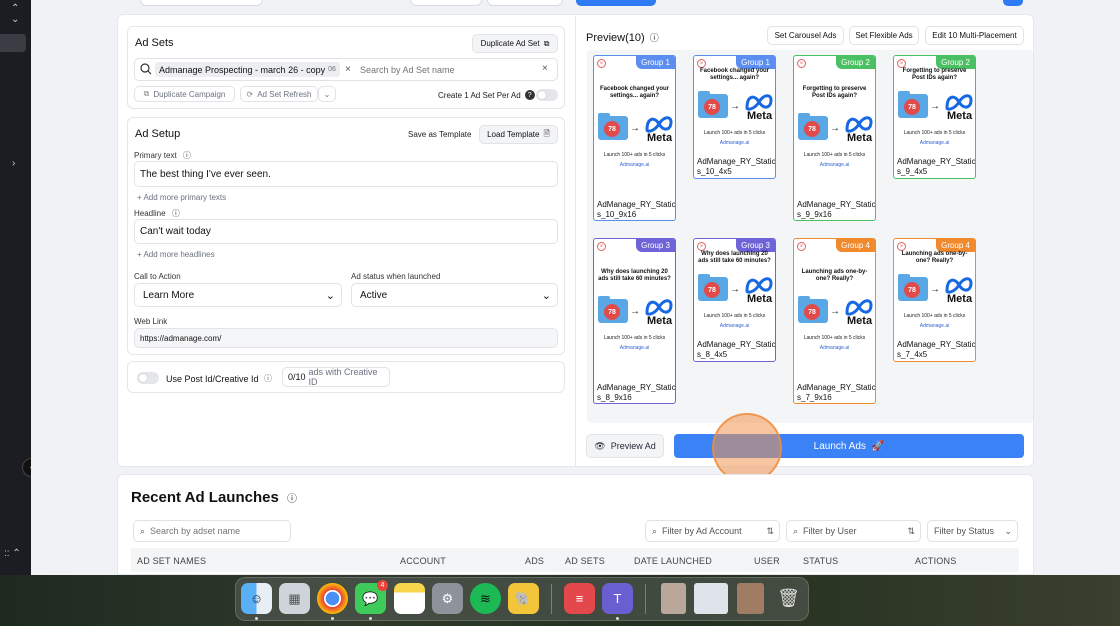 Image resolution: width=1120 pixels, height=626 pixels. Describe the element at coordinates (256, 598) in the screenshot. I see `finder-icon: ☺` at that location.